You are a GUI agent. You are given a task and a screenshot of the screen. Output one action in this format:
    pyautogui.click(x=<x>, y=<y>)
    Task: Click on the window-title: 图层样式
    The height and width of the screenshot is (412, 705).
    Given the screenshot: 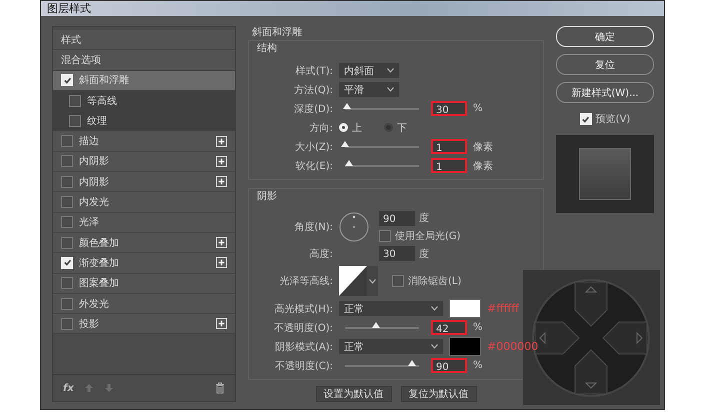 What is the action you would take?
    pyautogui.click(x=69, y=8)
    